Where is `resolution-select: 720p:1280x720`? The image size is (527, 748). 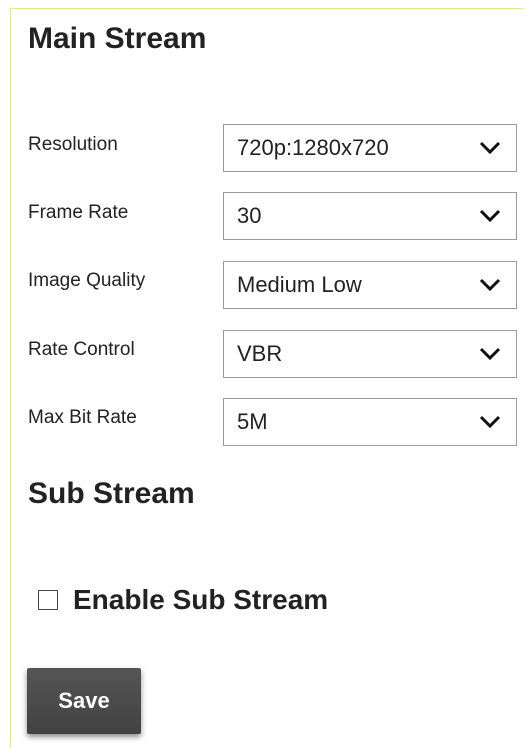 resolution-select: 720p:1280x720 is located at coordinates (370, 148).